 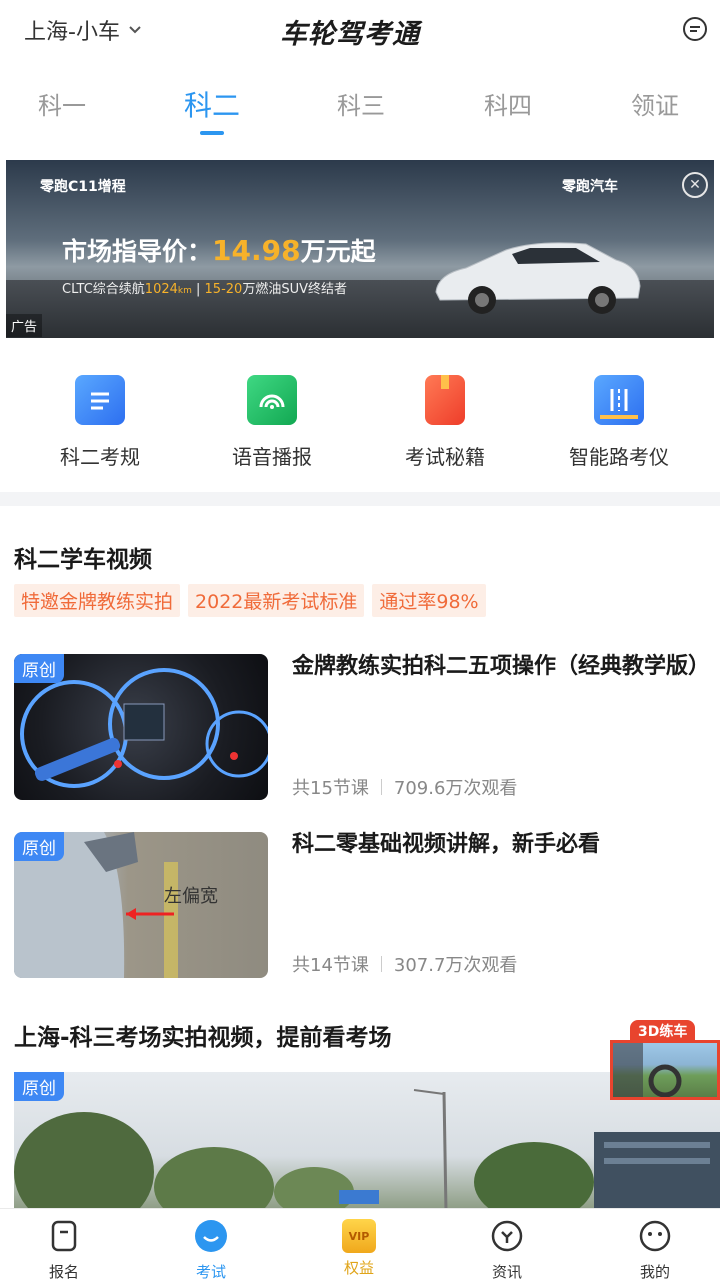 What do you see at coordinates (276, 600) in the screenshot?
I see `tag-standard: 2022最新考试标准` at bounding box center [276, 600].